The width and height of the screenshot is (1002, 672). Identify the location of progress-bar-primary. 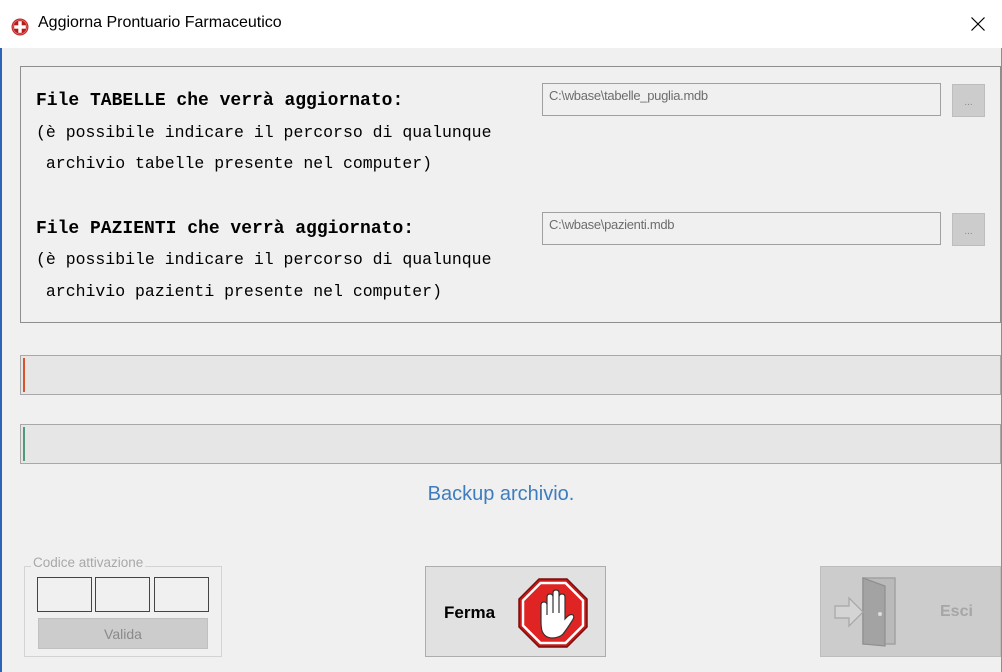
(510, 375).